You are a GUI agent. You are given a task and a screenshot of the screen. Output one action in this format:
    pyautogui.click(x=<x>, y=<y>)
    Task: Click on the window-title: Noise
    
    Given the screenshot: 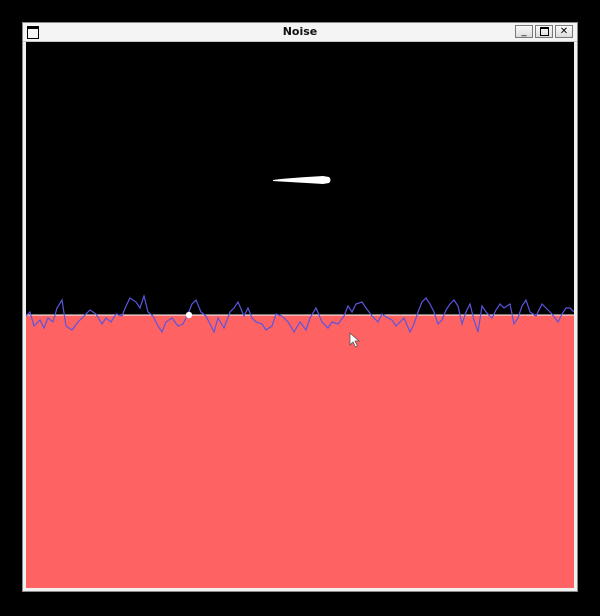 What is the action you would take?
    pyautogui.click(x=300, y=31)
    